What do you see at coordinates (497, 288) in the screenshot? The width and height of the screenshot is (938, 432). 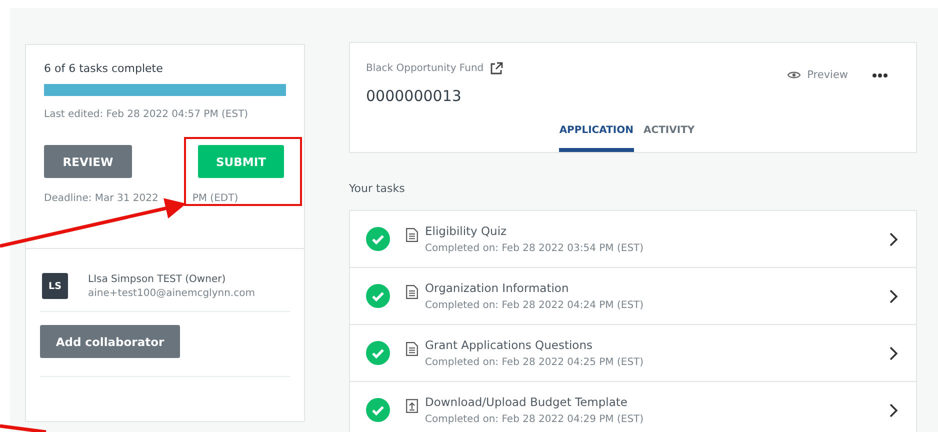 I see `task-title: Organization Information` at bounding box center [497, 288].